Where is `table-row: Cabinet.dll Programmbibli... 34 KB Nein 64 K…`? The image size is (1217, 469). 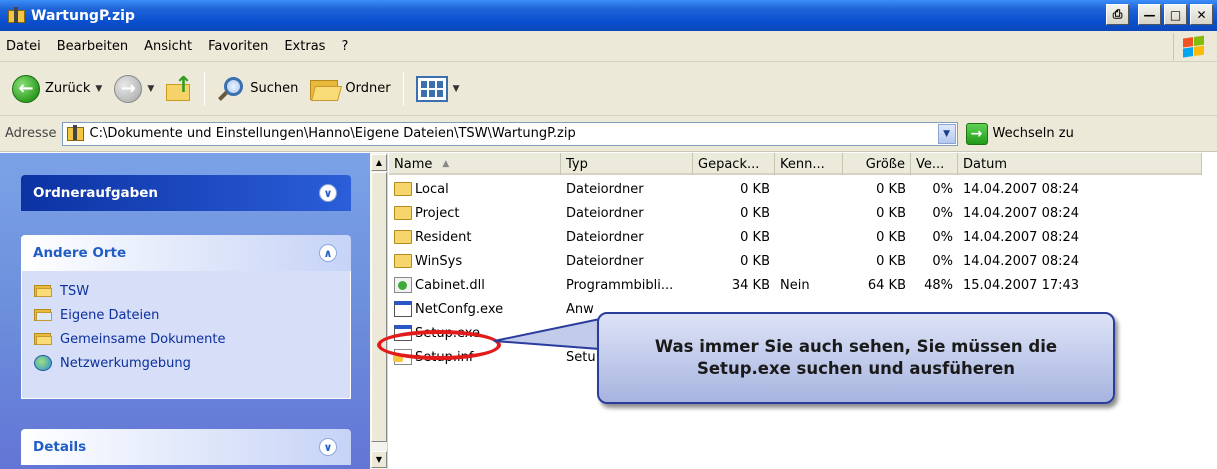 table-row: Cabinet.dll Programmbibli... 34 KB Nein 64 K… is located at coordinates (795, 285).